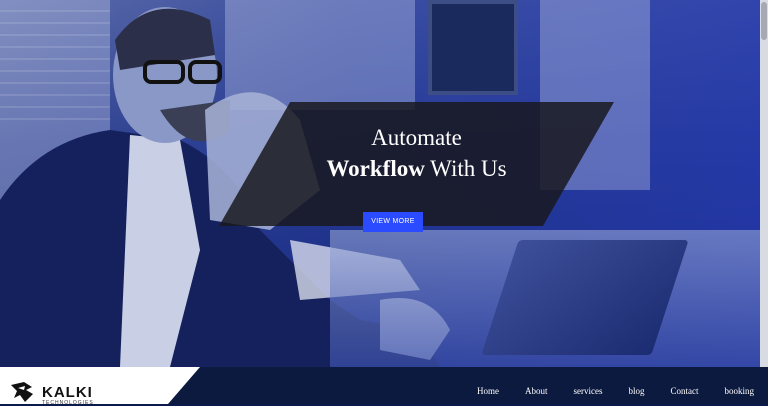 This screenshot has height=406, width=768. Describe the element at coordinates (587, 391) in the screenshot. I see `nav-services: services` at that location.